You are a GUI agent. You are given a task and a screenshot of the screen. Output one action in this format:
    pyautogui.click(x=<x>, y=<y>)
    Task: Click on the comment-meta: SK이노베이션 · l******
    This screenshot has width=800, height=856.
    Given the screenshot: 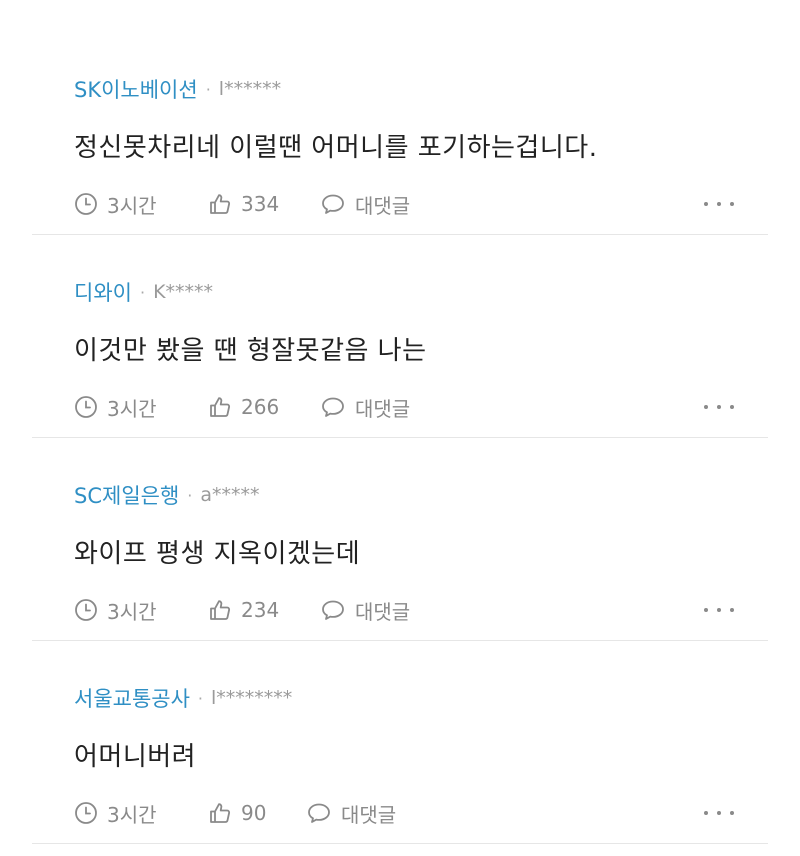 What is the action you would take?
    pyautogui.click(x=177, y=89)
    